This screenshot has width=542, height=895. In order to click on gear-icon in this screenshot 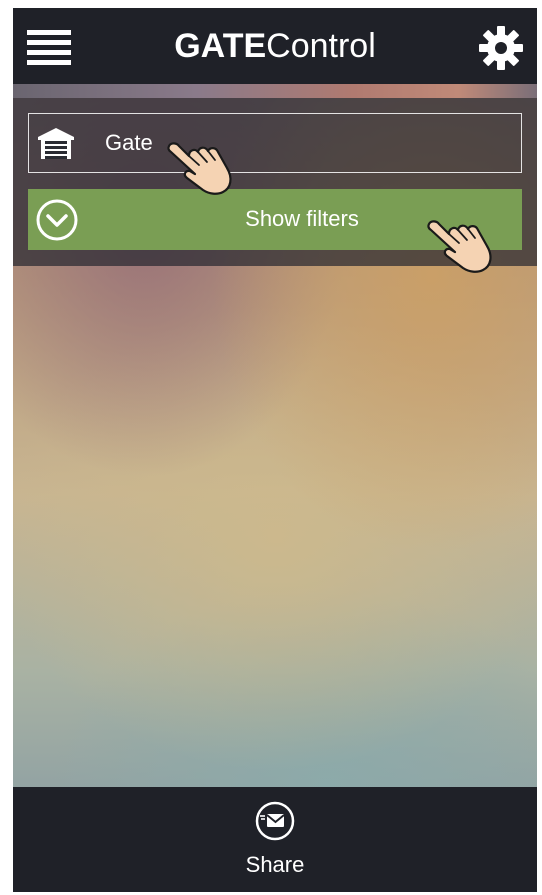, I will do `click(501, 48)`.